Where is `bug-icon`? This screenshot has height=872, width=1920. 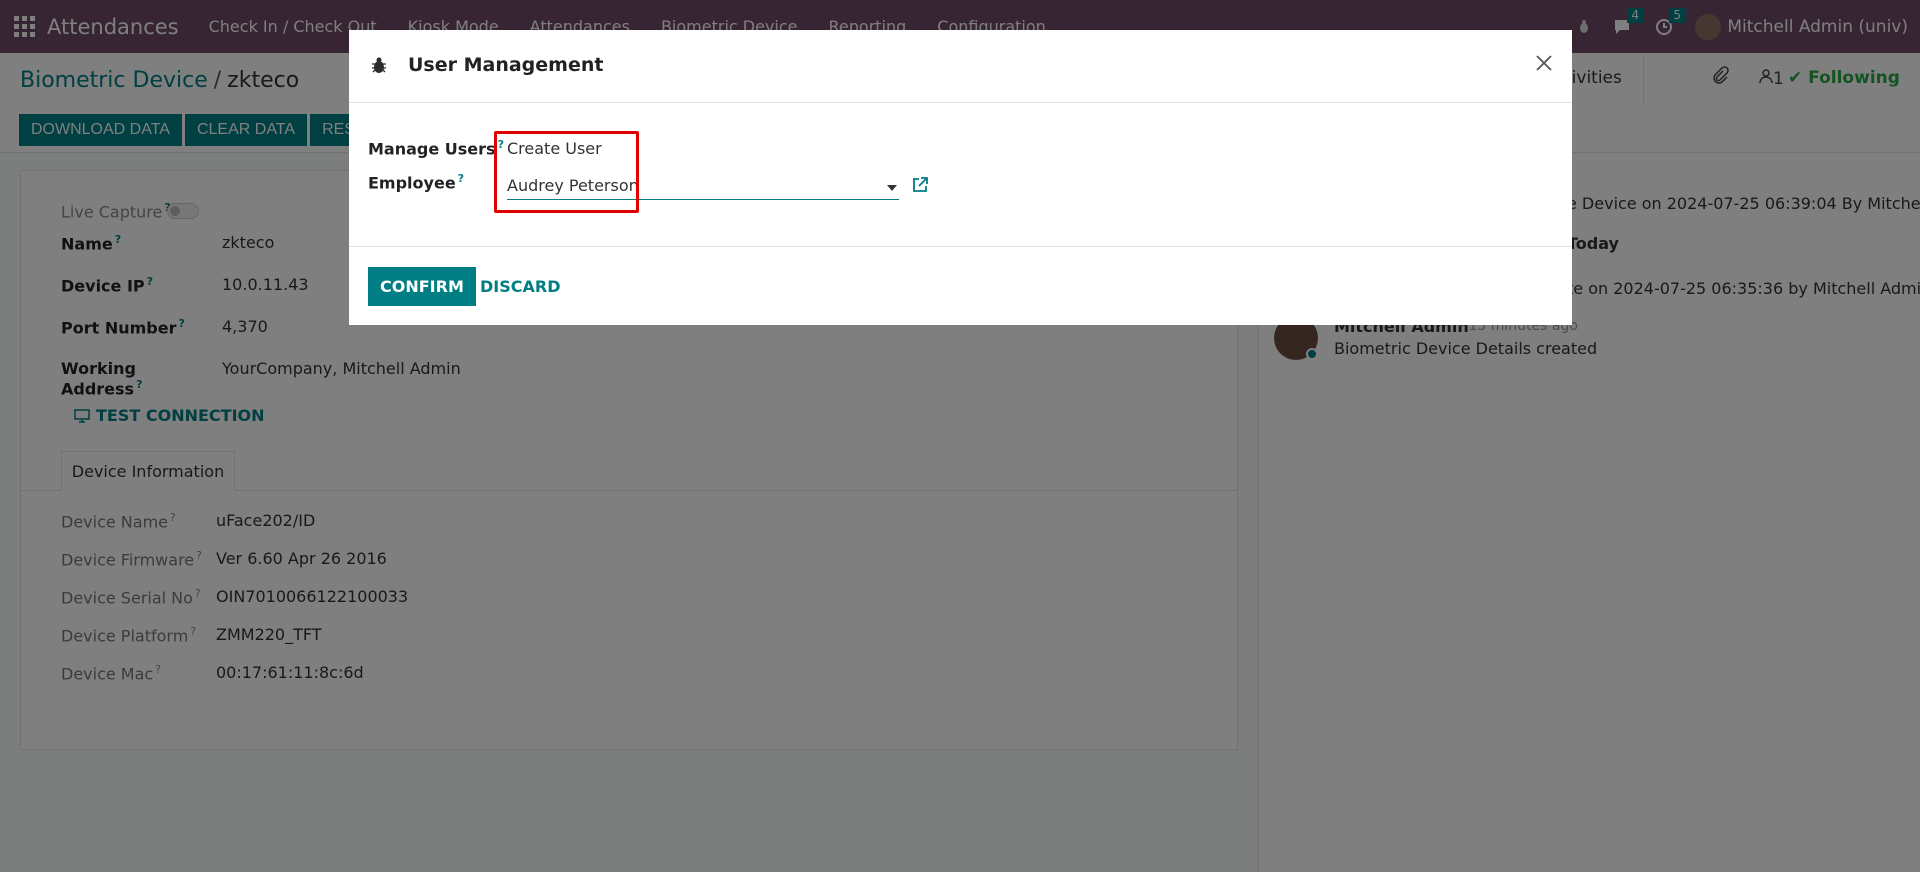
bug-icon is located at coordinates (379, 65).